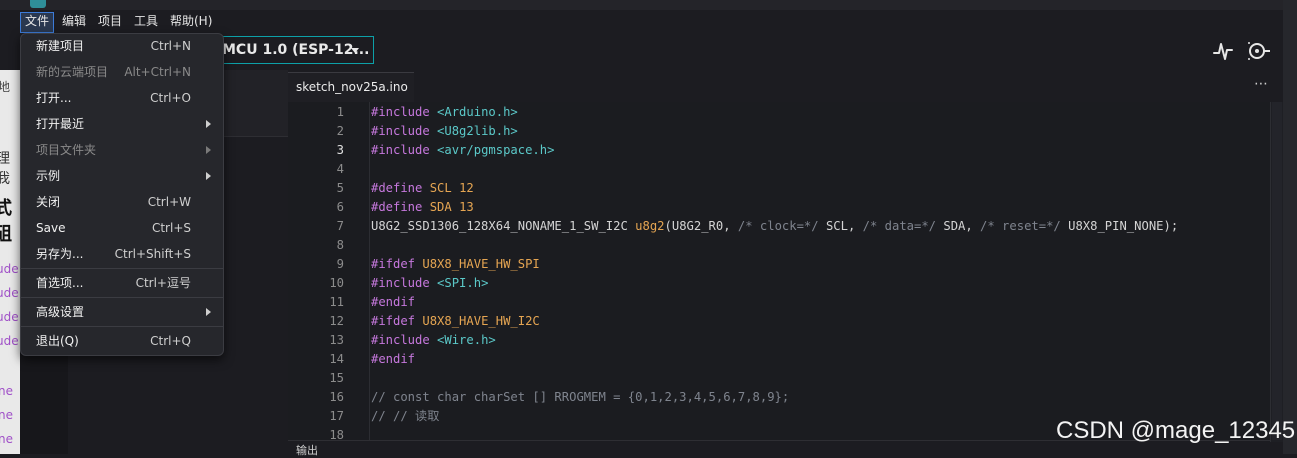  I want to click on gutter-divider, so click(369, 271).